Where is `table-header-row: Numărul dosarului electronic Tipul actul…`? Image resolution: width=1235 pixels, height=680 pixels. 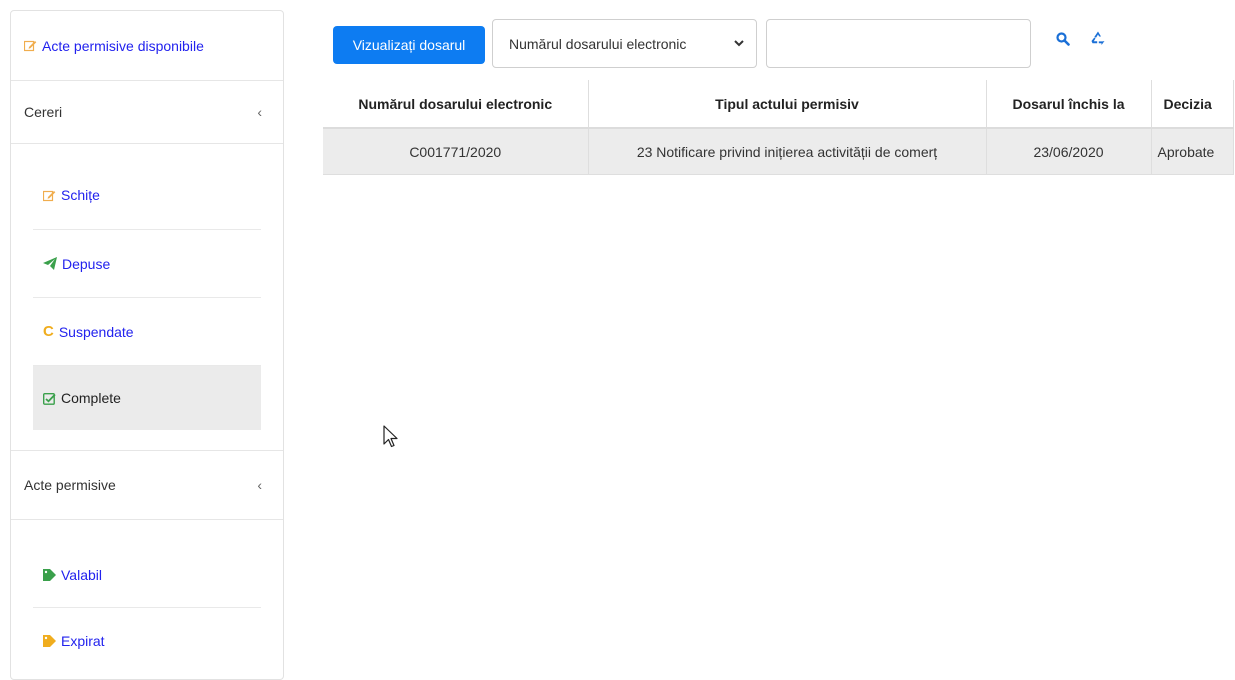
table-header-row: Numărul dosarului electronic Tipul actul… is located at coordinates (778, 104).